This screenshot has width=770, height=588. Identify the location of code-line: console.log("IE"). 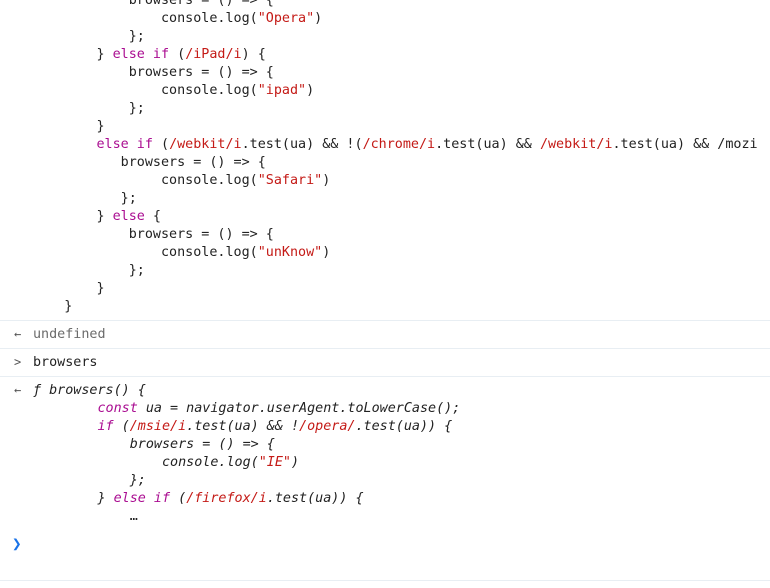
(166, 462).